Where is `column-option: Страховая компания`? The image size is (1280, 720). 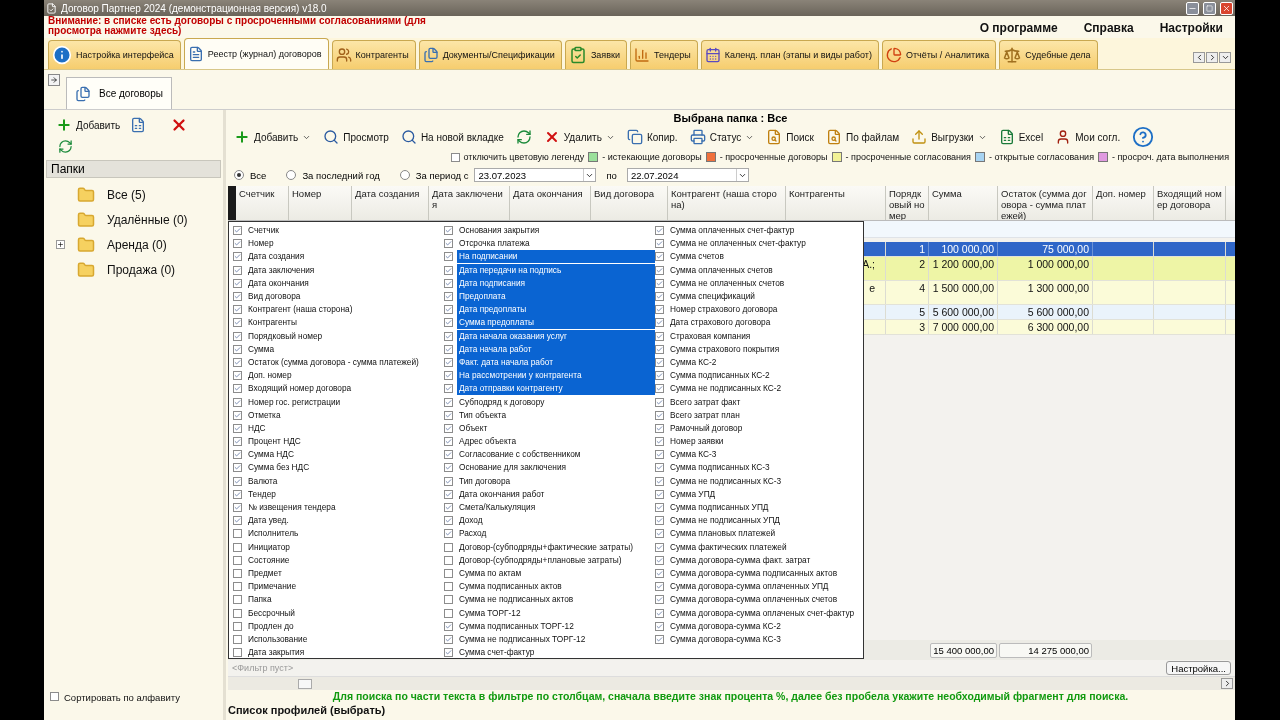
column-option: Страховая компания is located at coordinates (710, 336).